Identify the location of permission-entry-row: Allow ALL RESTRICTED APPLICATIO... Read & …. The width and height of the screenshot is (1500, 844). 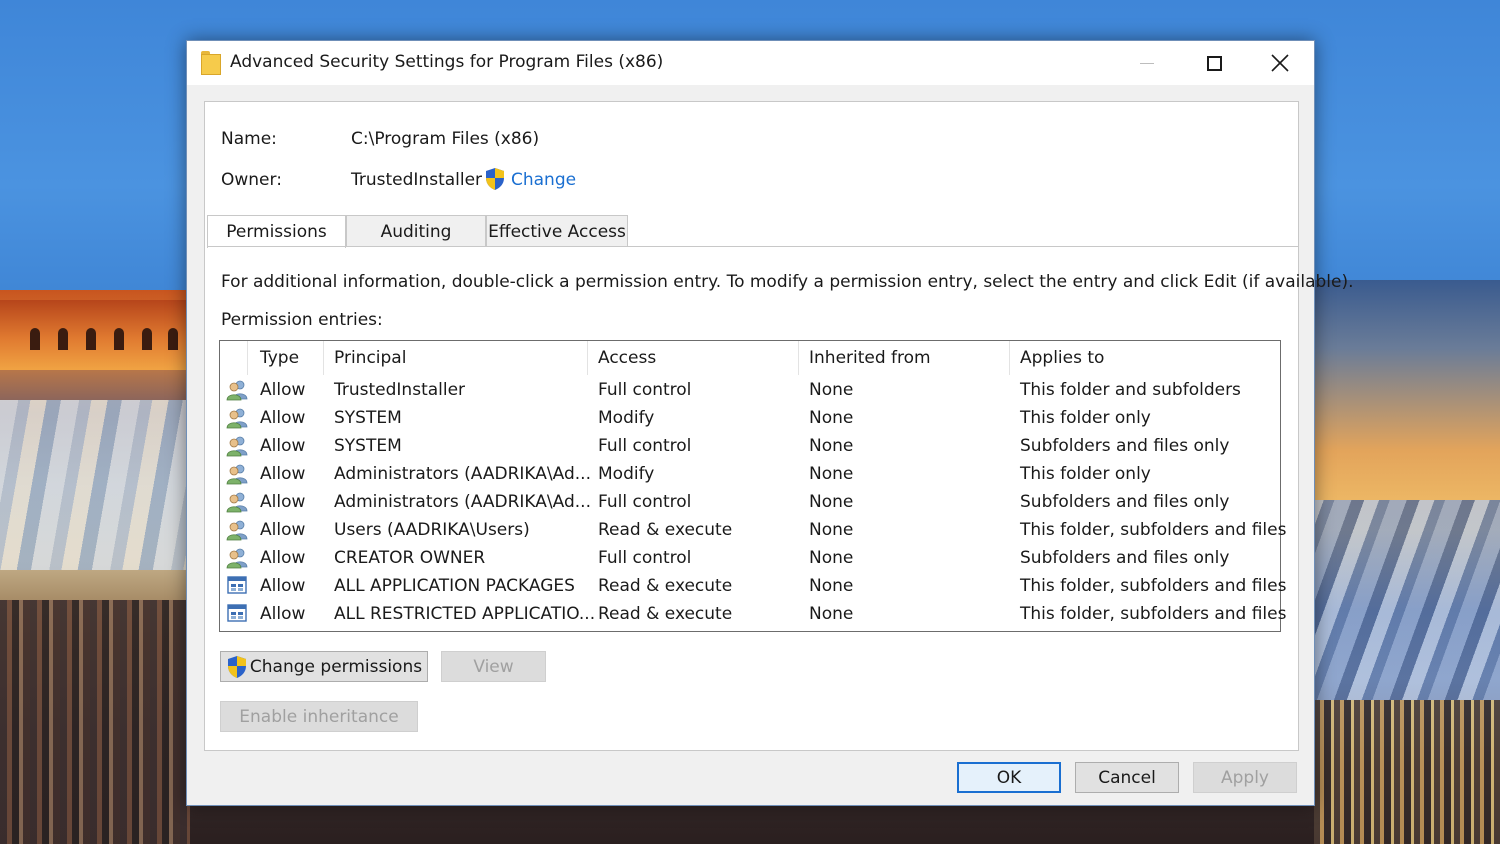
(753, 614).